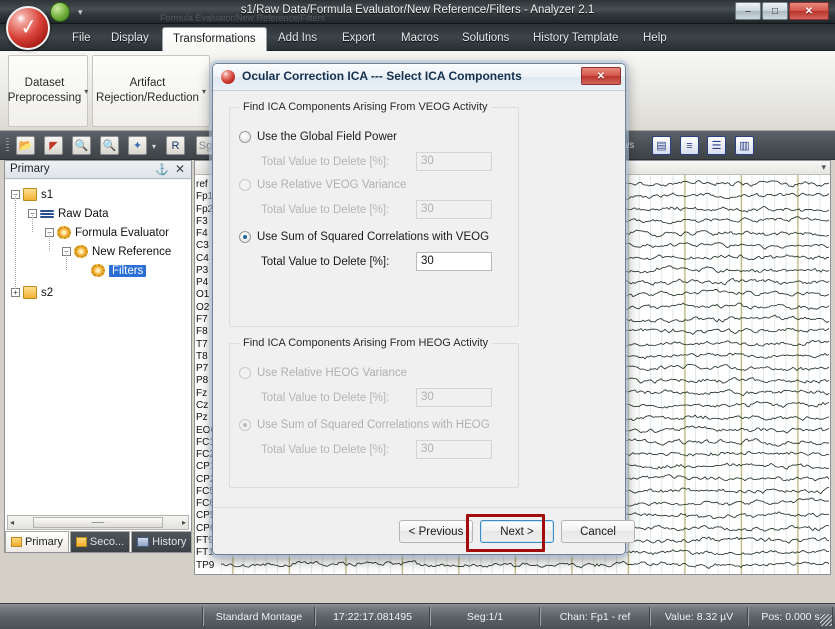 The width and height of the screenshot is (835, 629). I want to click on tree-node-raw-data: −Raw Data, so click(68, 213).